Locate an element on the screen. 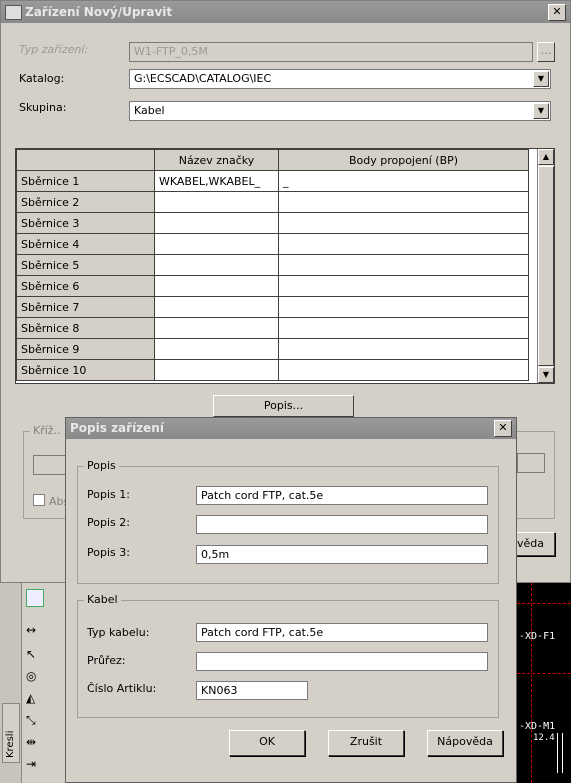 The width and height of the screenshot is (571, 783). help-button: Nápověda is located at coordinates (465, 743).